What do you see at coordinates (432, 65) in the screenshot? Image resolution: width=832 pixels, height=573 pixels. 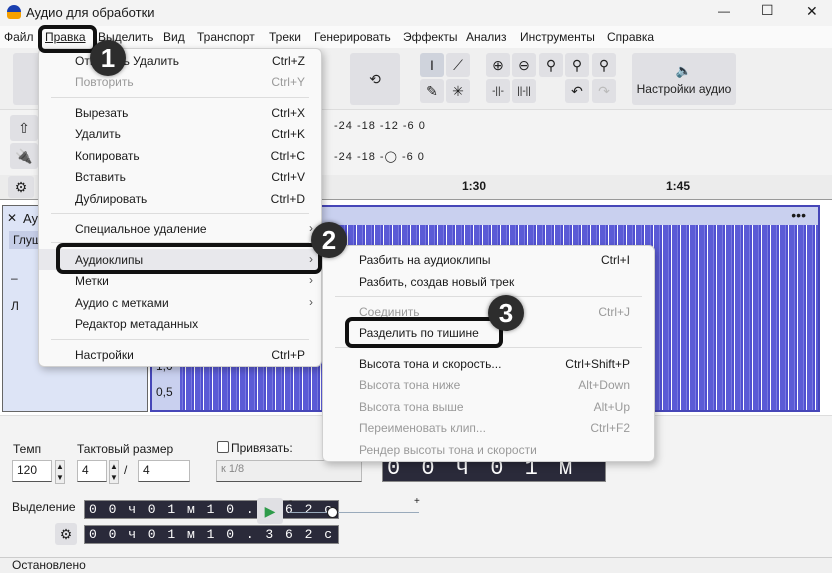 I see `selection-tool: I` at bounding box center [432, 65].